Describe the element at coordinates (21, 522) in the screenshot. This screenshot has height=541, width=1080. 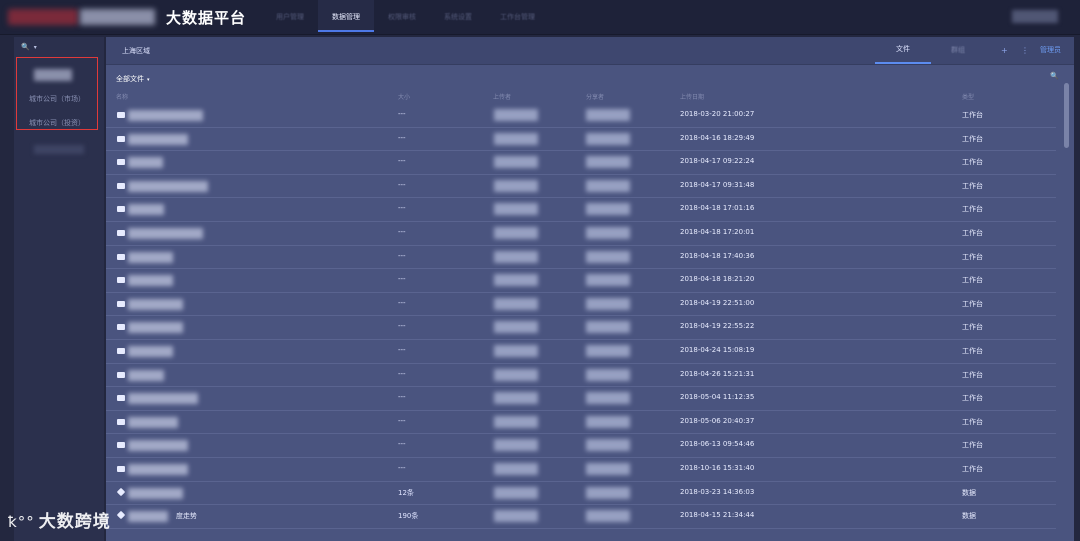
I see `watermark-logo: ꝁ°°` at that location.